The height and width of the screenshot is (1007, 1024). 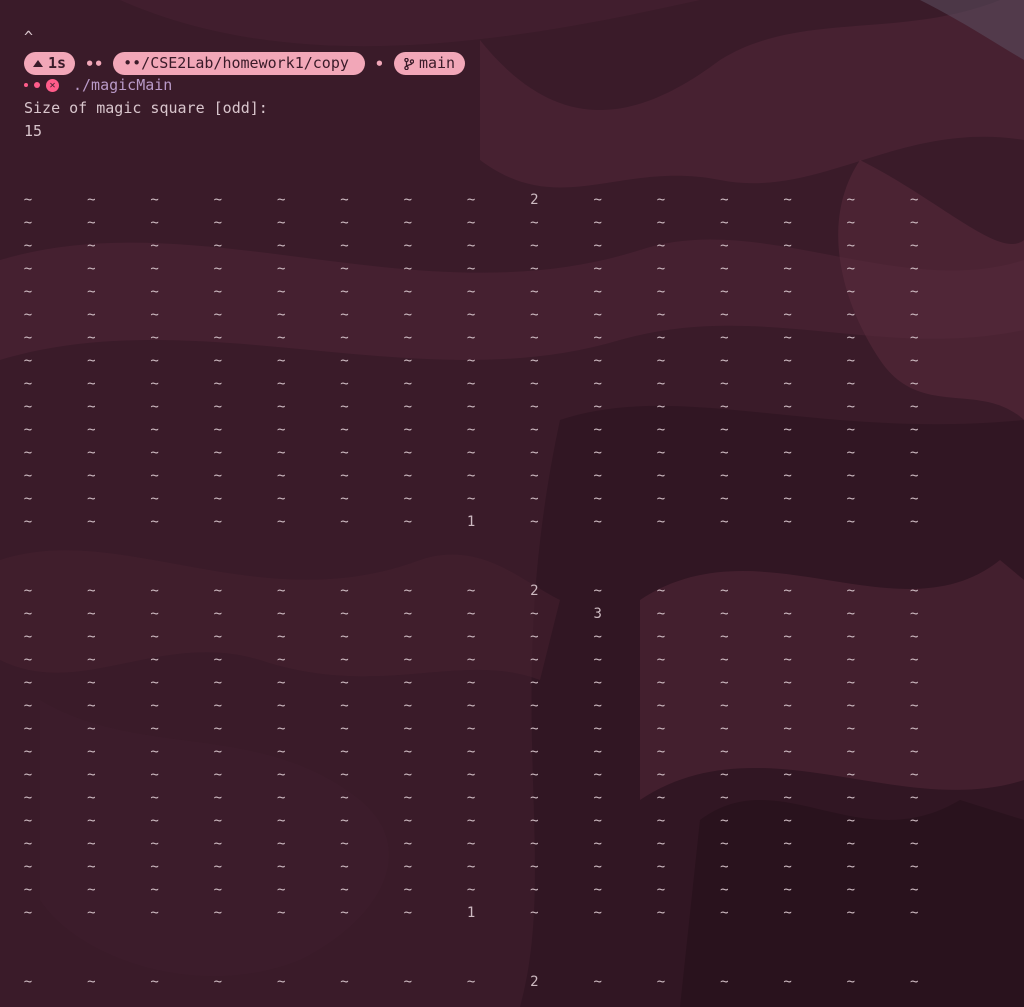 I want to click on grid-number: 2, so click(x=534, y=591).